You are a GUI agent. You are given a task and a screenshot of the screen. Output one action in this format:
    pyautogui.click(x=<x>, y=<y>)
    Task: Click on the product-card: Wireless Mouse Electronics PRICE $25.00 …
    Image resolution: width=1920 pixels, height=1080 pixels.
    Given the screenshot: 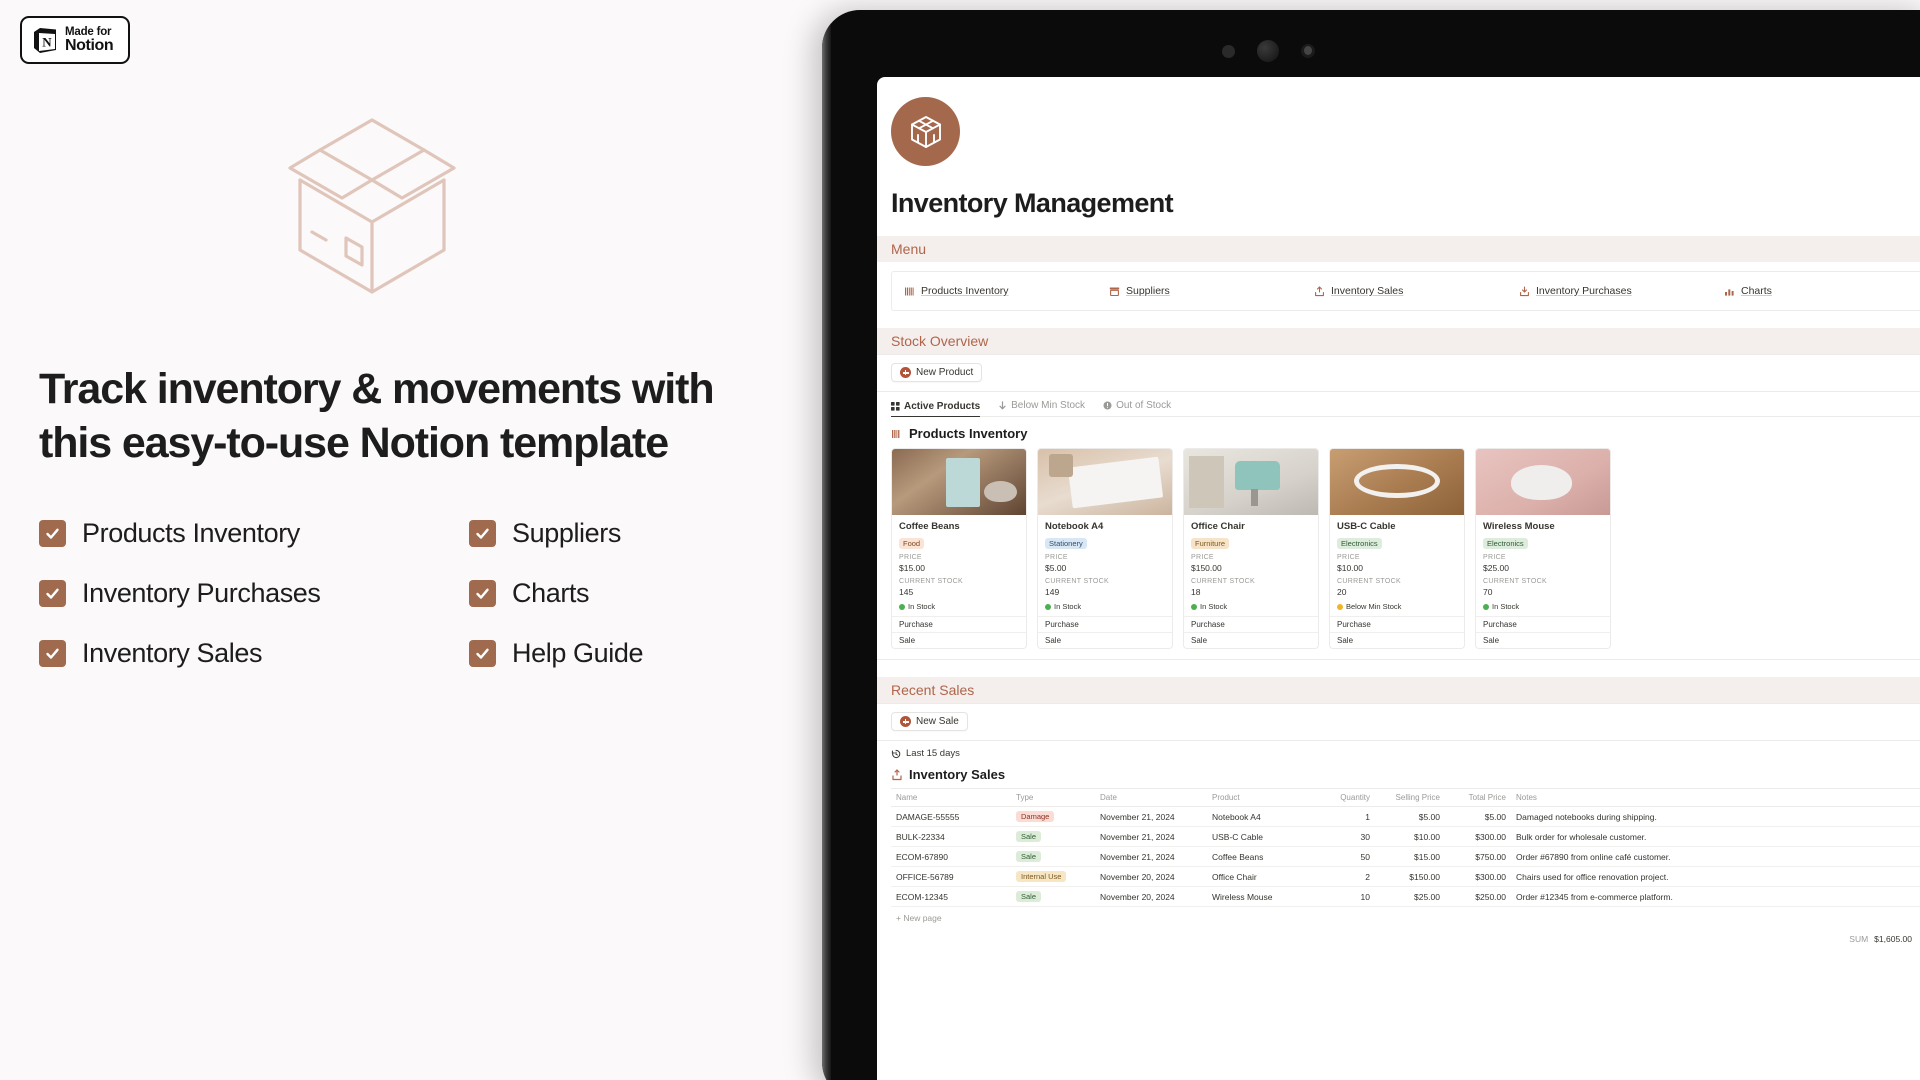 What is the action you would take?
    pyautogui.click(x=1543, y=548)
    